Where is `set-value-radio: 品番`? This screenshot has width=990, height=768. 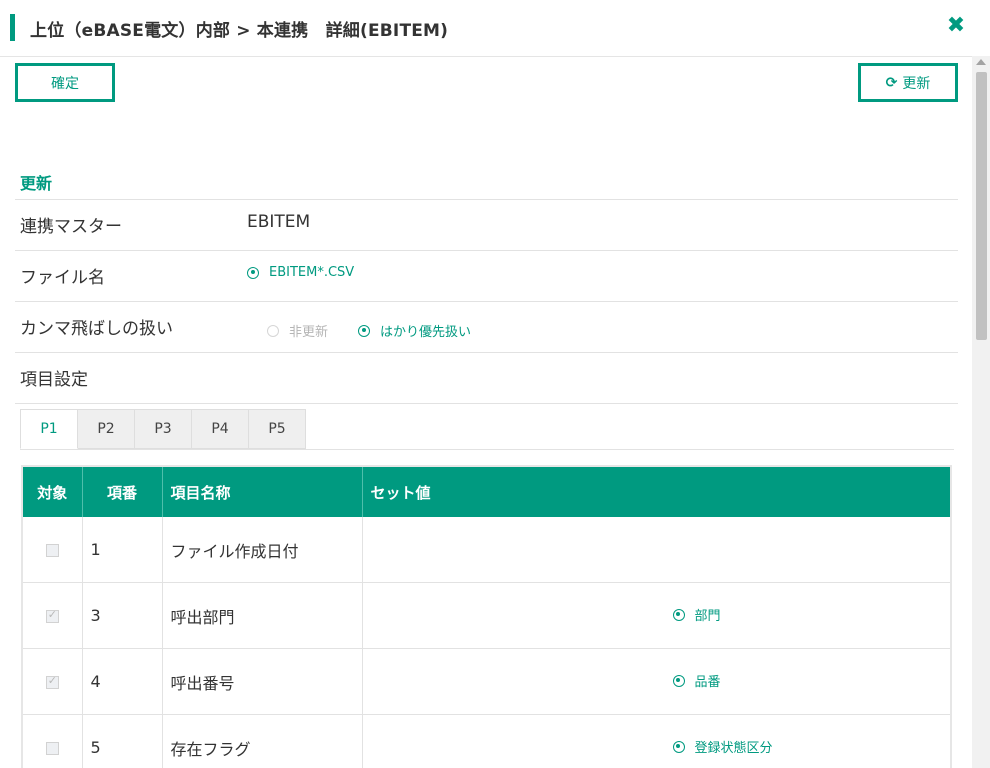 set-value-radio: 品番 is located at coordinates (696, 680).